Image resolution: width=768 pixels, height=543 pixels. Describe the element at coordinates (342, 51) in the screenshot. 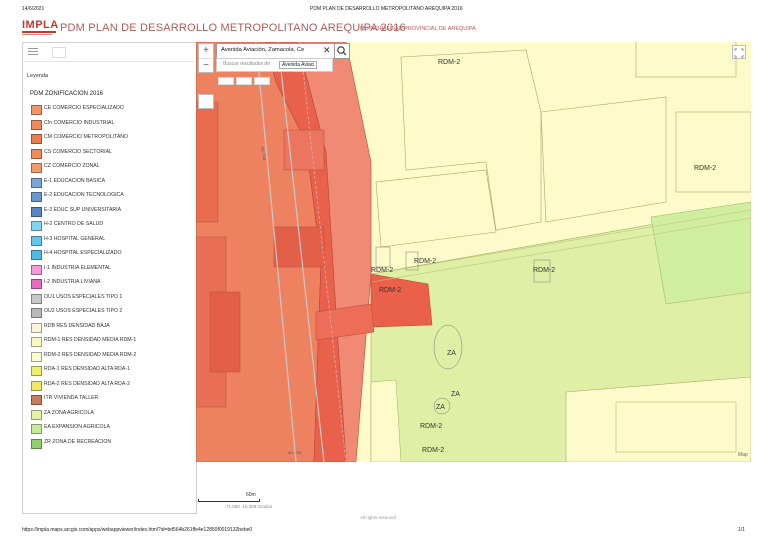

I see `search-button` at that location.